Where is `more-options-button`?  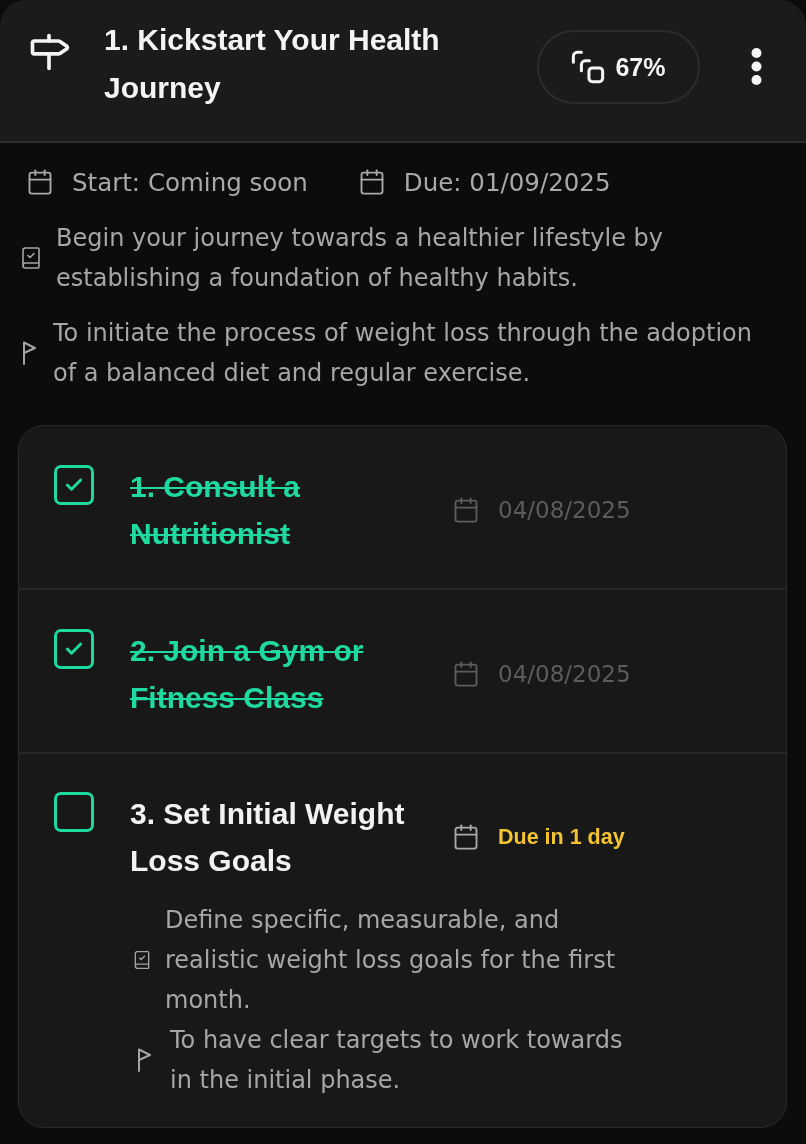
more-options-button is located at coordinates (756, 66).